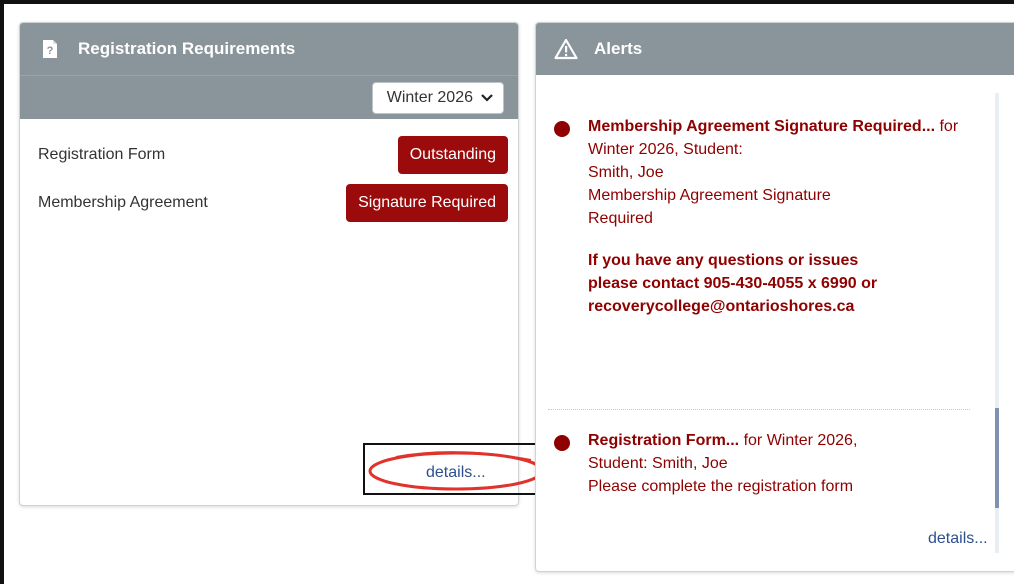  Describe the element at coordinates (187, 48) in the screenshot. I see `registration-requirements-title: Registration Requirements` at that location.